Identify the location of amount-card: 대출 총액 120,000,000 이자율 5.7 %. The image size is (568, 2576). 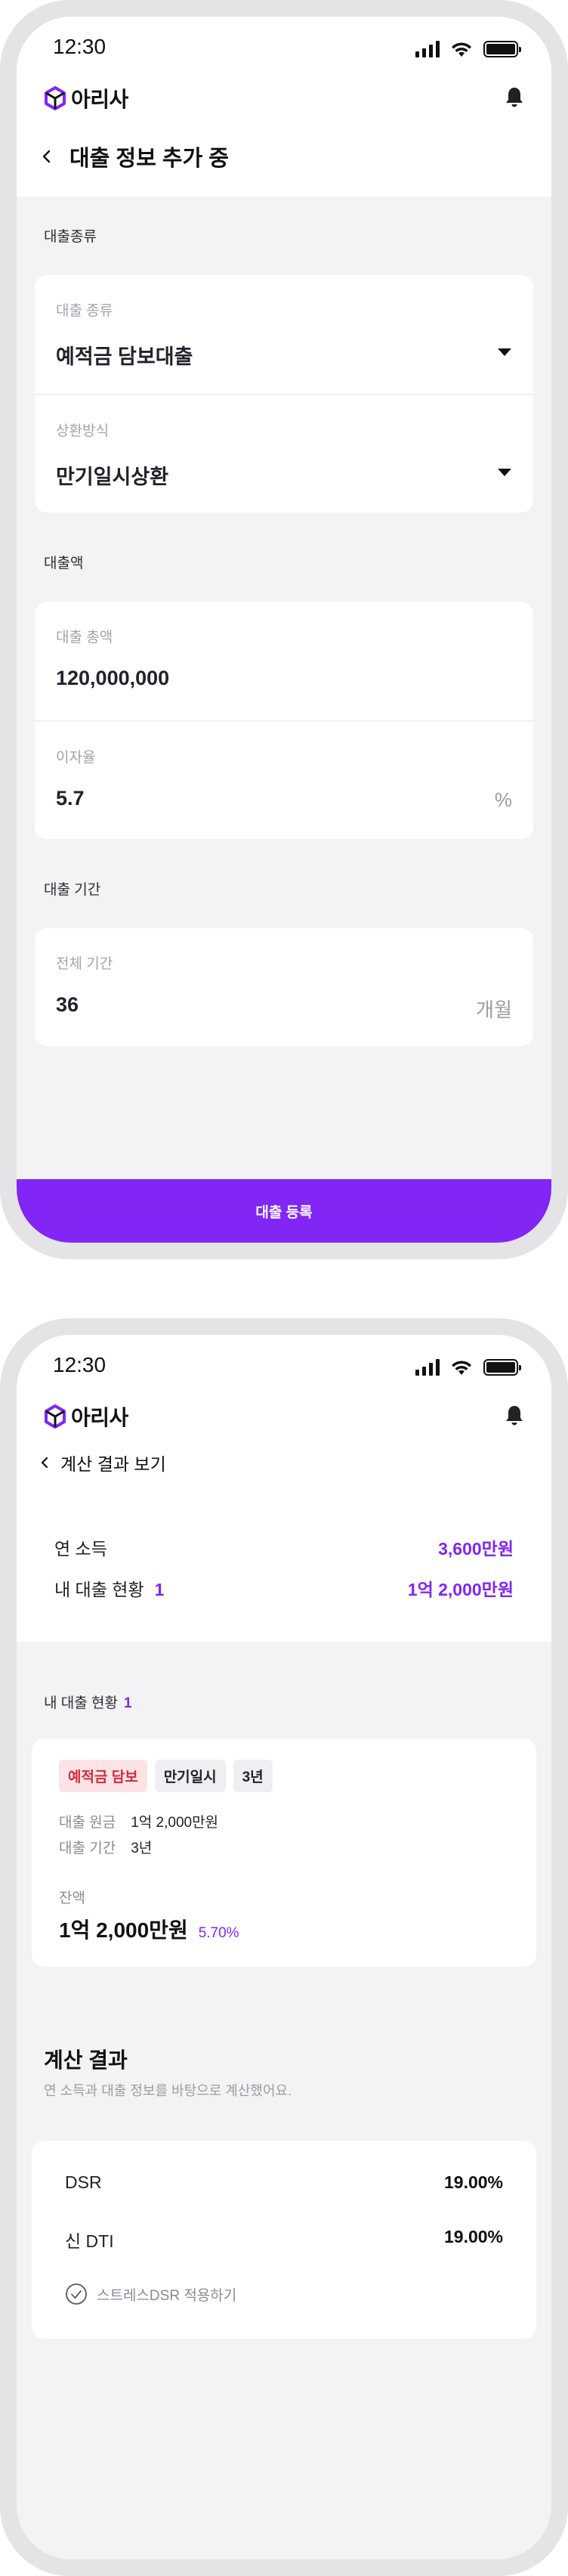
(284, 720).